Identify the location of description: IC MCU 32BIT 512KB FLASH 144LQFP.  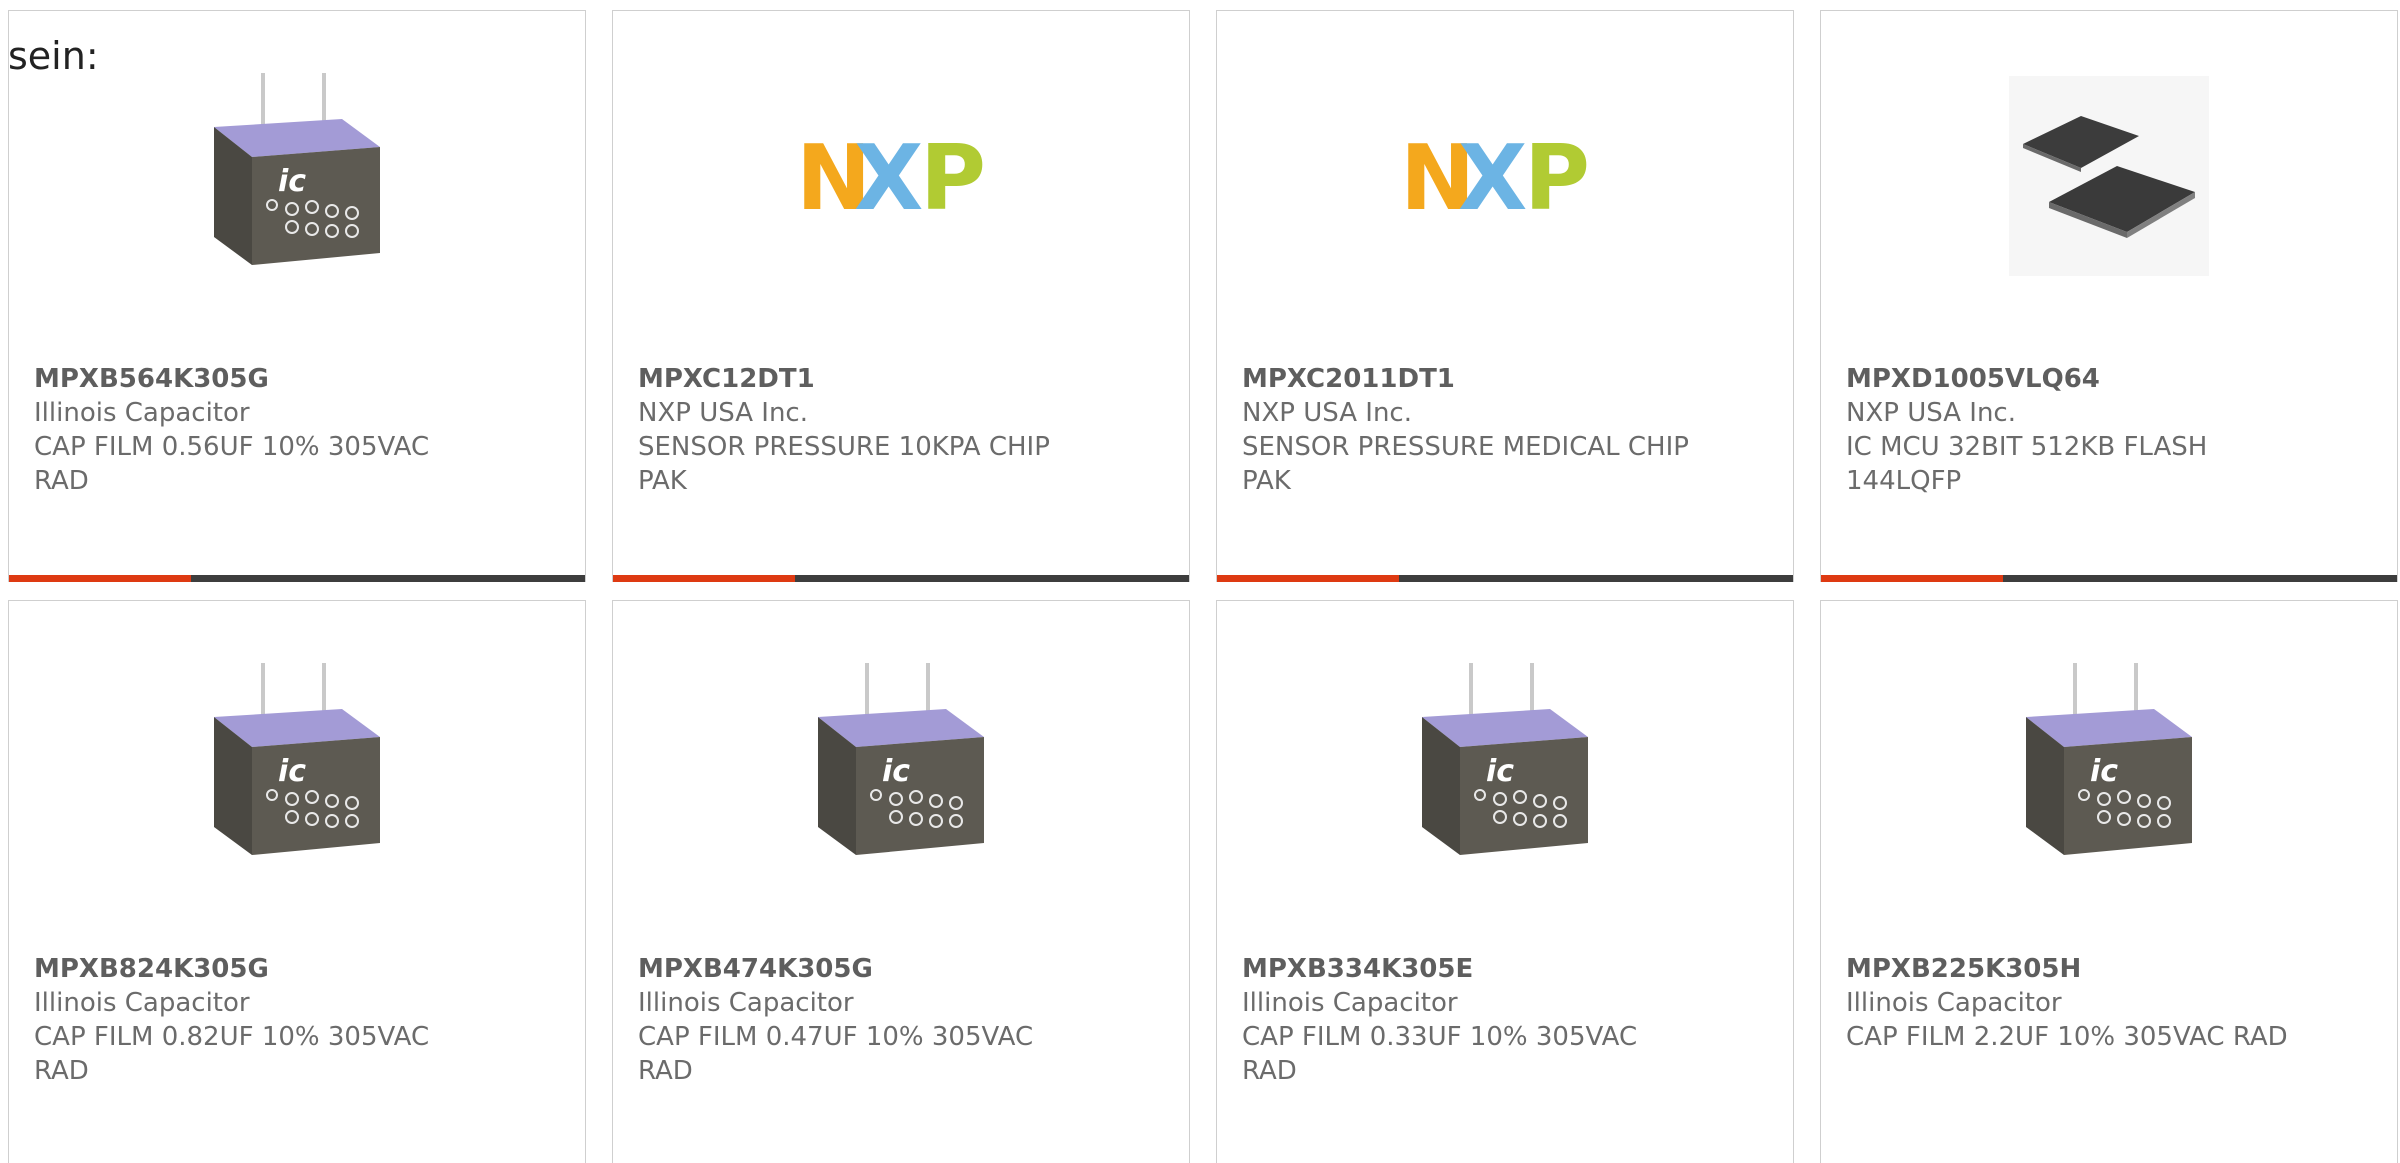
(2027, 464).